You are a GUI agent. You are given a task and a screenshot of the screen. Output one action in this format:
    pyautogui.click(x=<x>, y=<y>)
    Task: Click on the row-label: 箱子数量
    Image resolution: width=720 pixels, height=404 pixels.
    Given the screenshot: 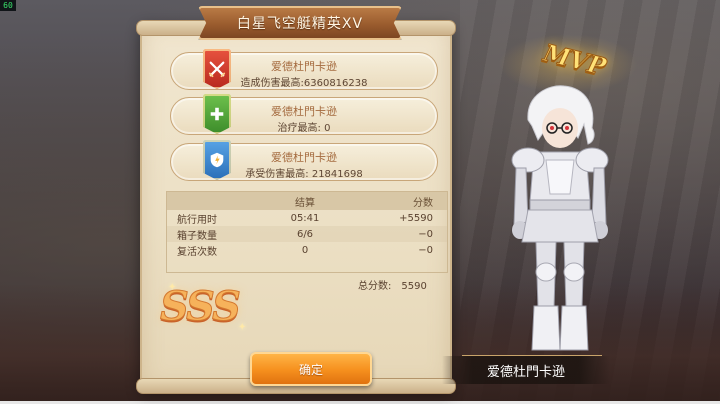 What is the action you would take?
    pyautogui.click(x=197, y=236)
    